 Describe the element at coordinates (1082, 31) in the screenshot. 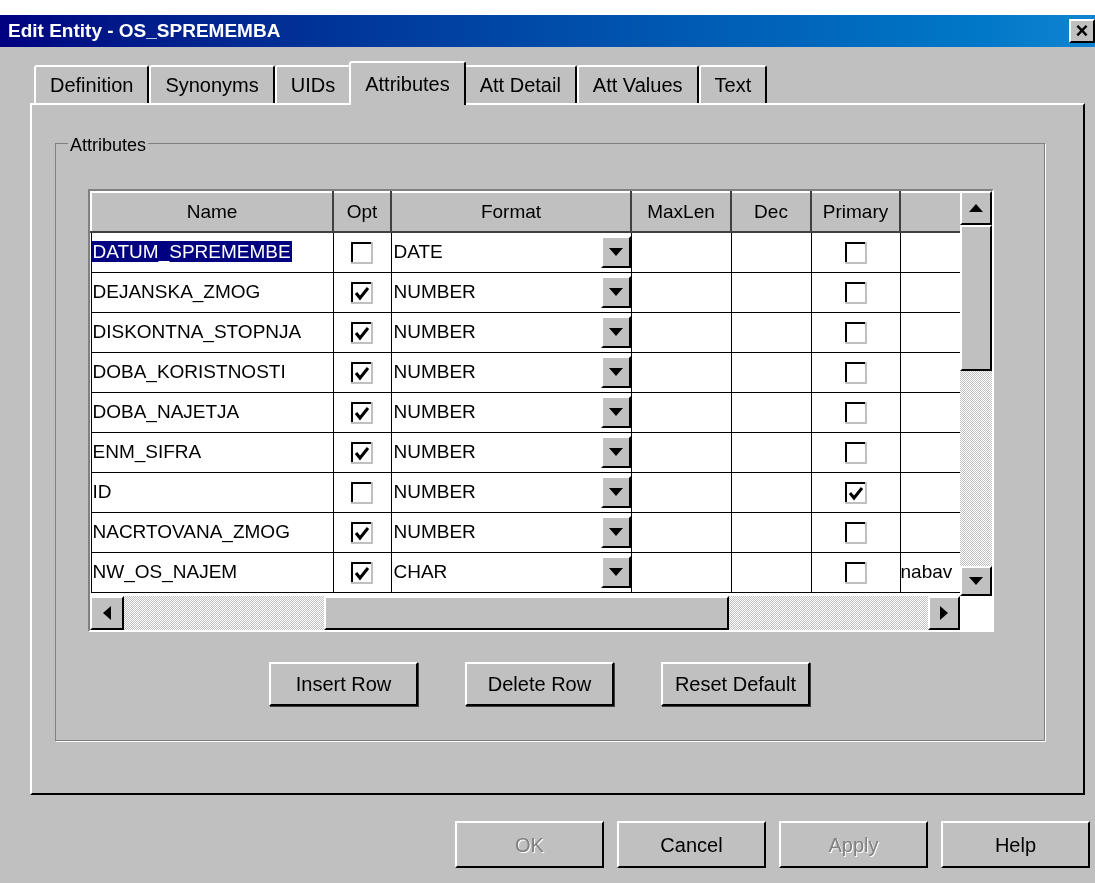

I see `close-button: ×` at that location.